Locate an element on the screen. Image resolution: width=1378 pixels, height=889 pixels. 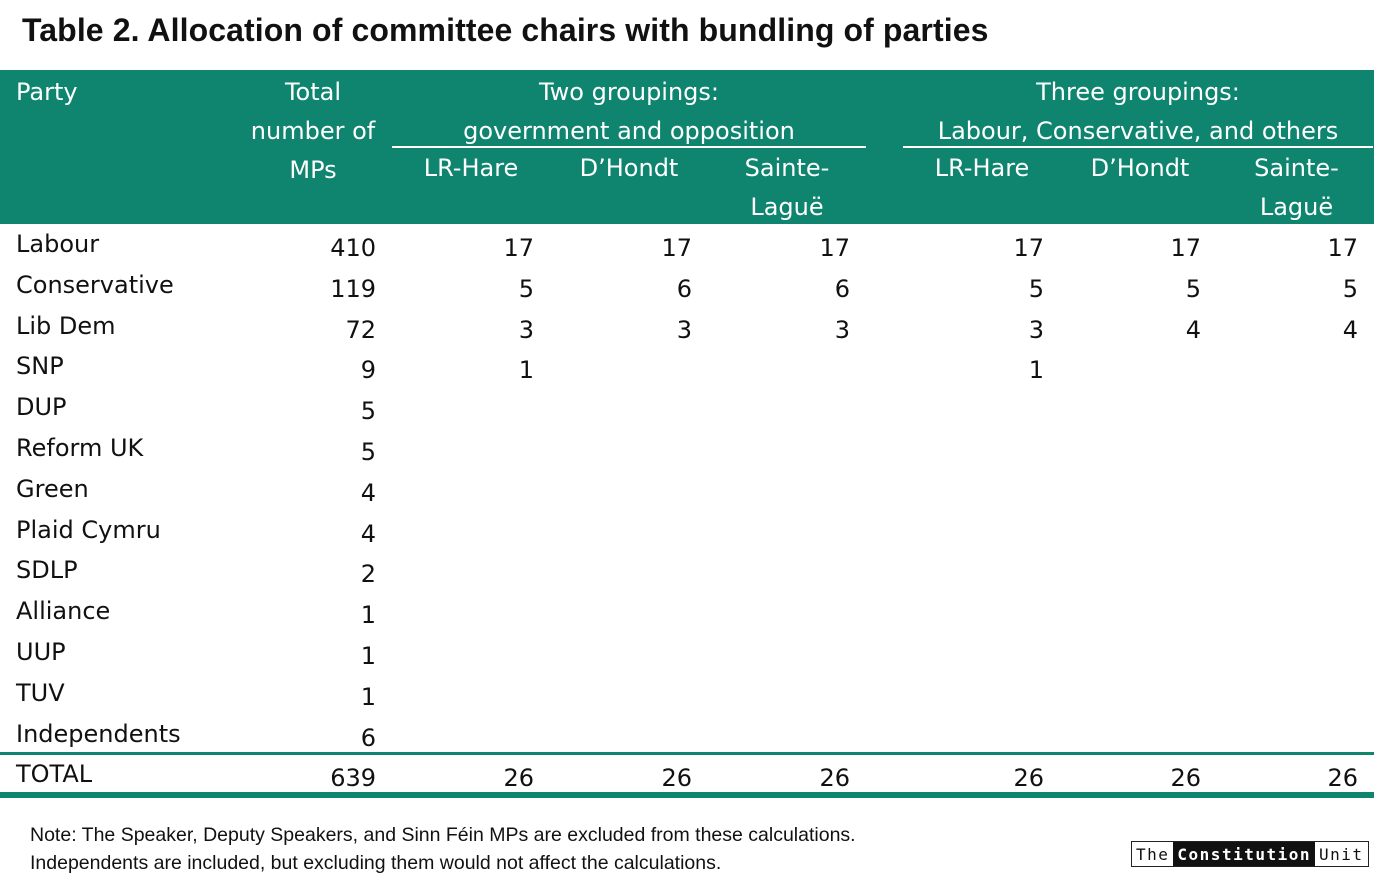
cell-three-lr: 5 is located at coordinates (1036, 288).